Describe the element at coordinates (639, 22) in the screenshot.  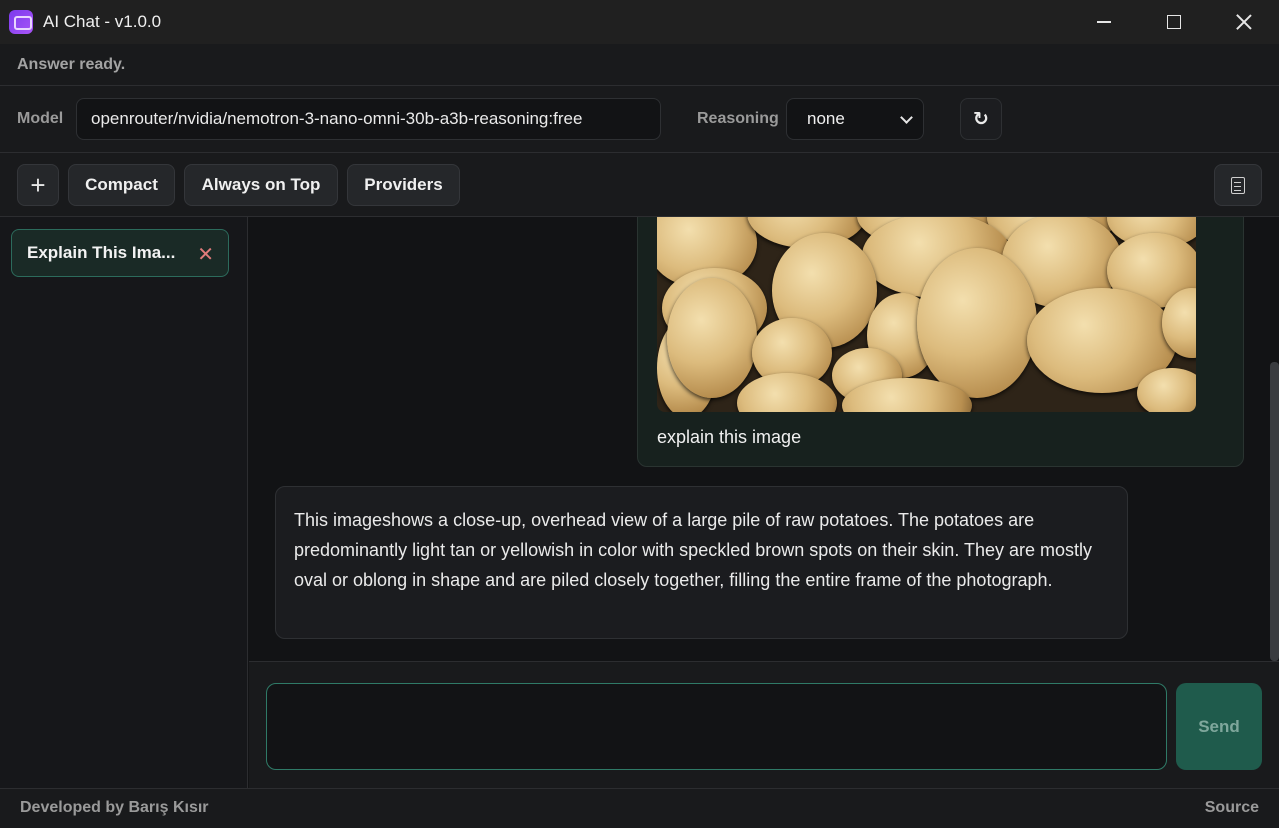
I see `title-bar: AI Chat - v1.0.0` at that location.